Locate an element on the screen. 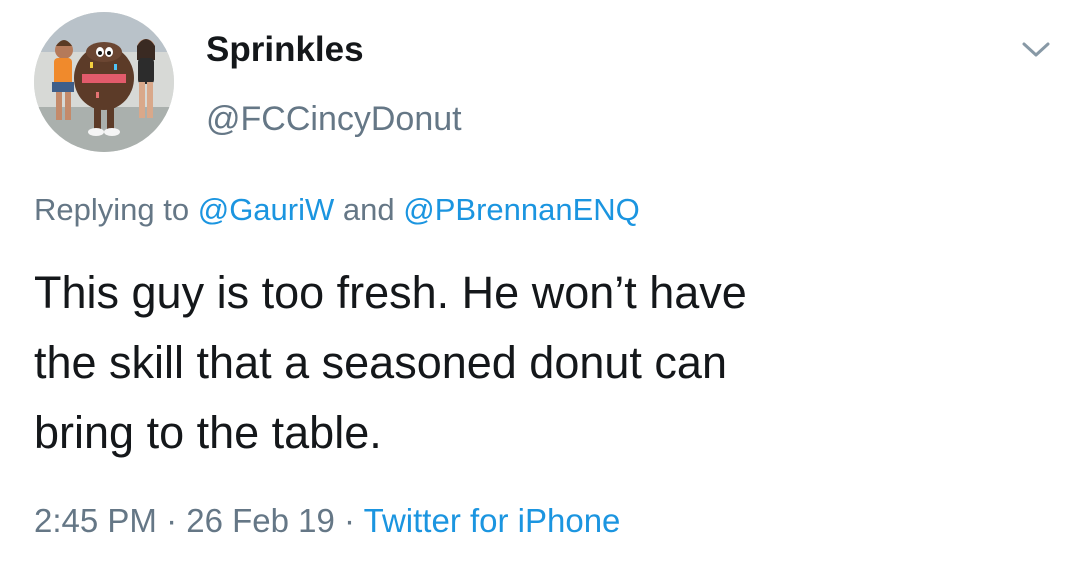 Image resolution: width=1080 pixels, height=580 pixels. avatar is located at coordinates (104, 82).